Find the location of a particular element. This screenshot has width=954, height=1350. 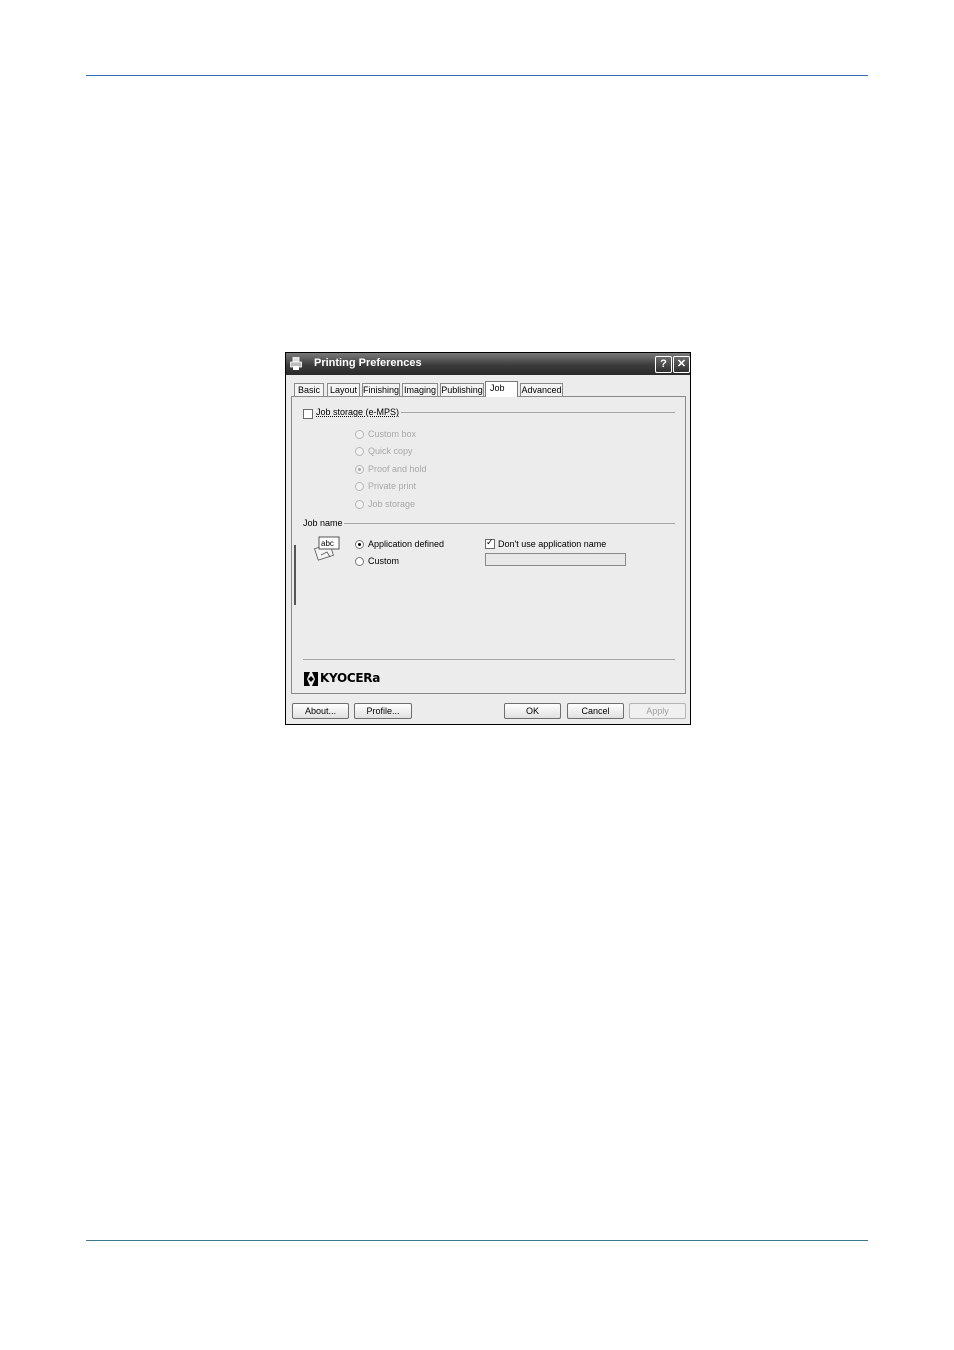

tab-basic: Basic is located at coordinates (309, 389).